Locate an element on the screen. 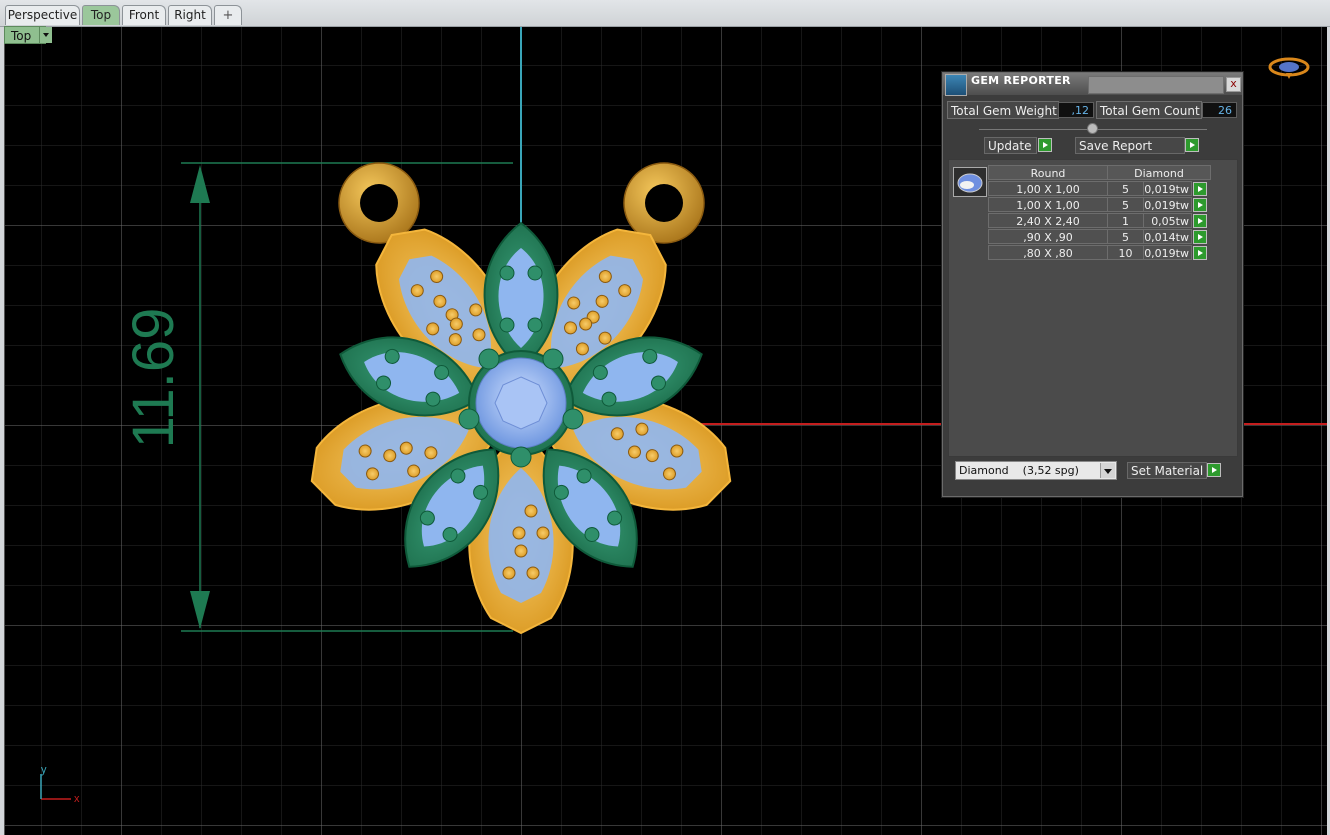 This screenshot has height=835, width=1330. row-5-size: ,80 X ,80 is located at coordinates (1048, 252).